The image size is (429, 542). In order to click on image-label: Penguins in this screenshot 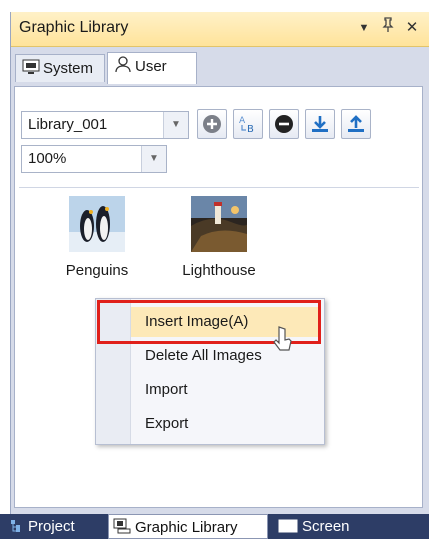, I will do `click(97, 270)`.